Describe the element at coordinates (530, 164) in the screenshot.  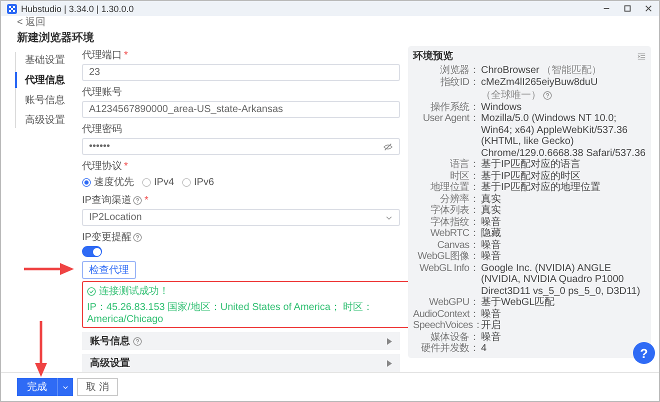
I see `preview-value: 基于IP匹配对应的语言` at that location.